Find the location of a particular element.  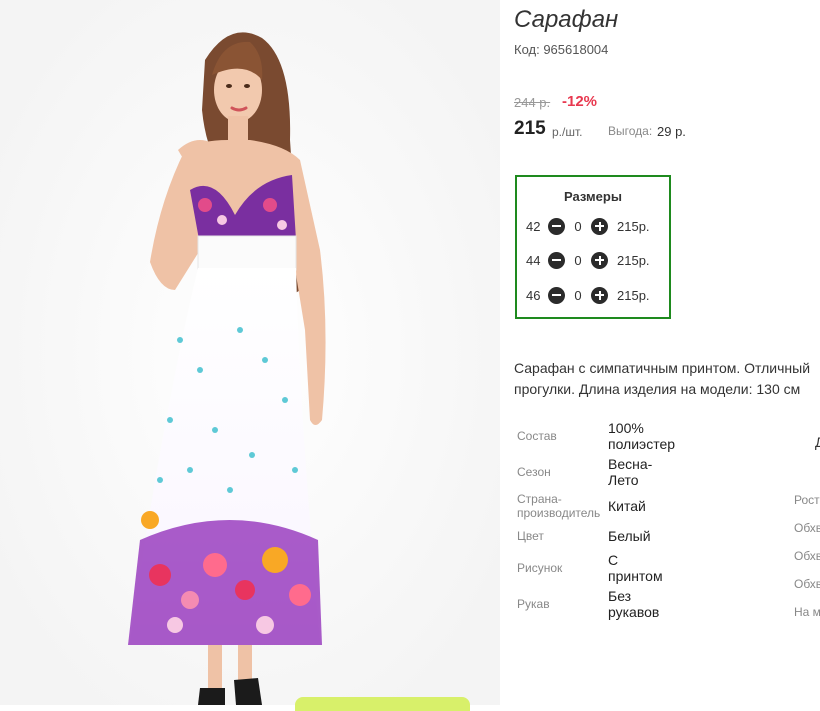

spec-value-pattern: С принтом is located at coordinates (635, 568).